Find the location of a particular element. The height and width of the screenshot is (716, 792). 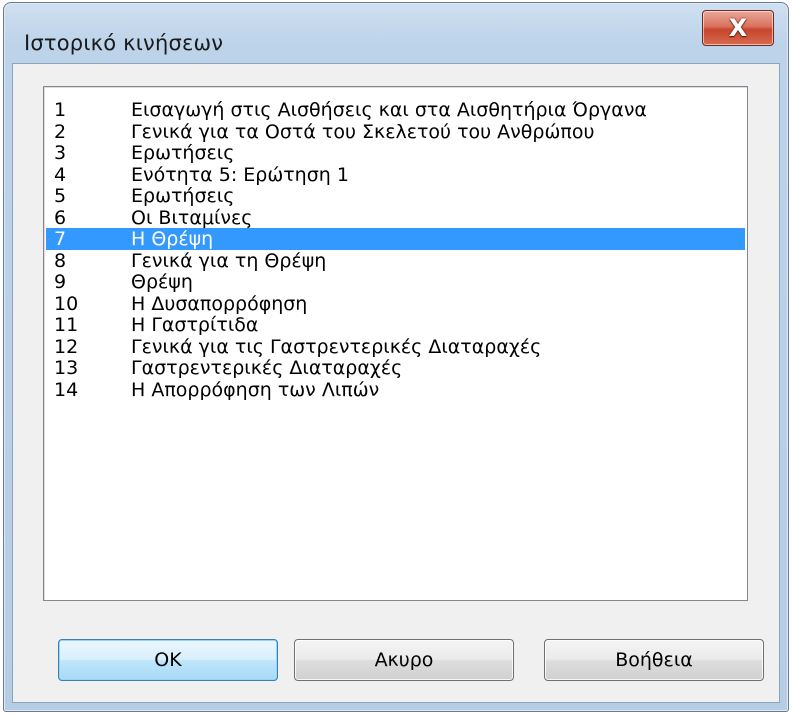

list-item-label: Η Γαστρίτιδα is located at coordinates (195, 325).